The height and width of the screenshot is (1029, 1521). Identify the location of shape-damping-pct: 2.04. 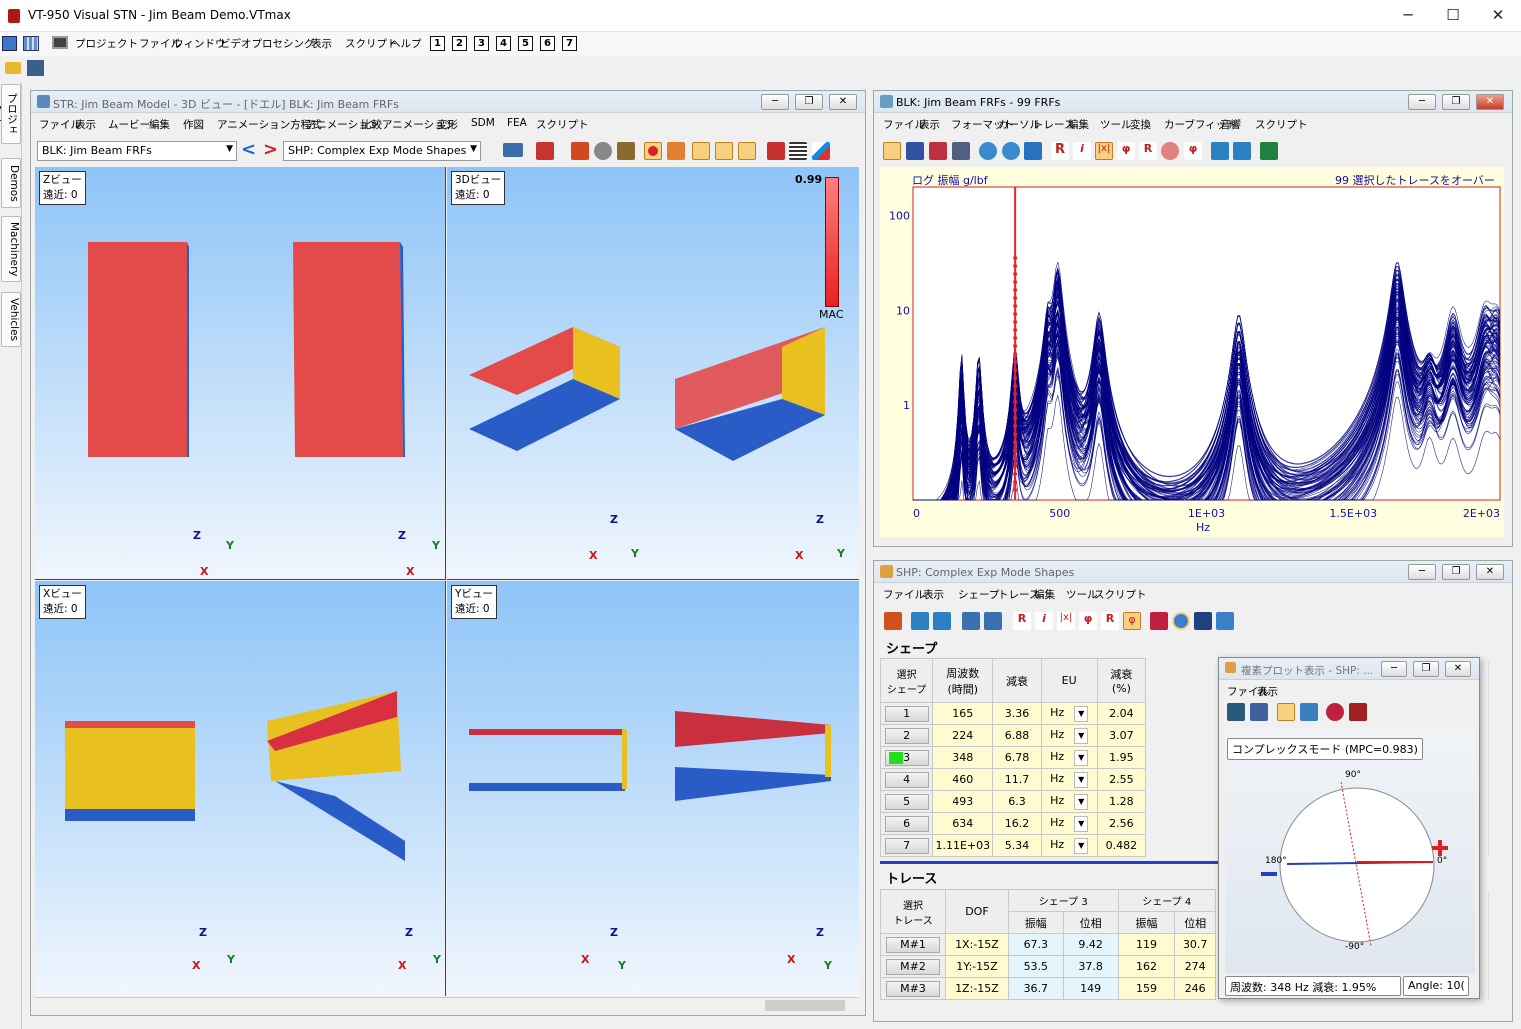
(1121, 713).